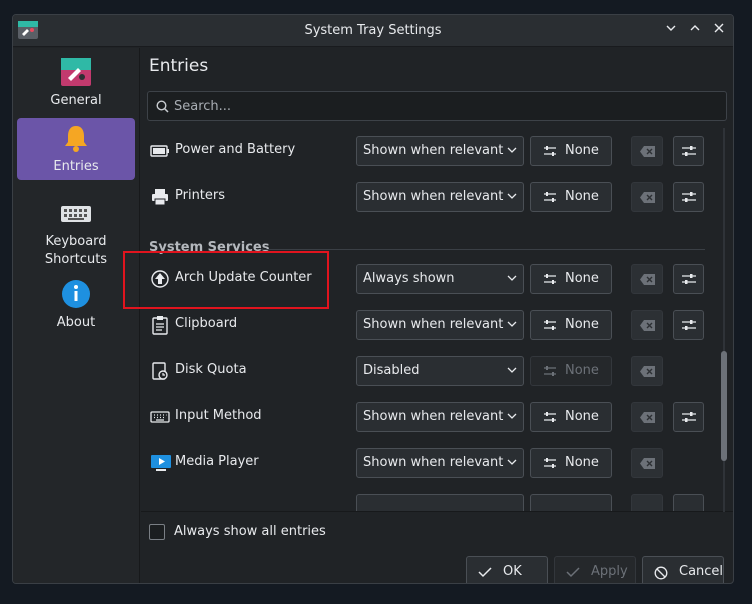 The image size is (752, 604). What do you see at coordinates (76, 322) in the screenshot?
I see `sidebar-item-label: About` at bounding box center [76, 322].